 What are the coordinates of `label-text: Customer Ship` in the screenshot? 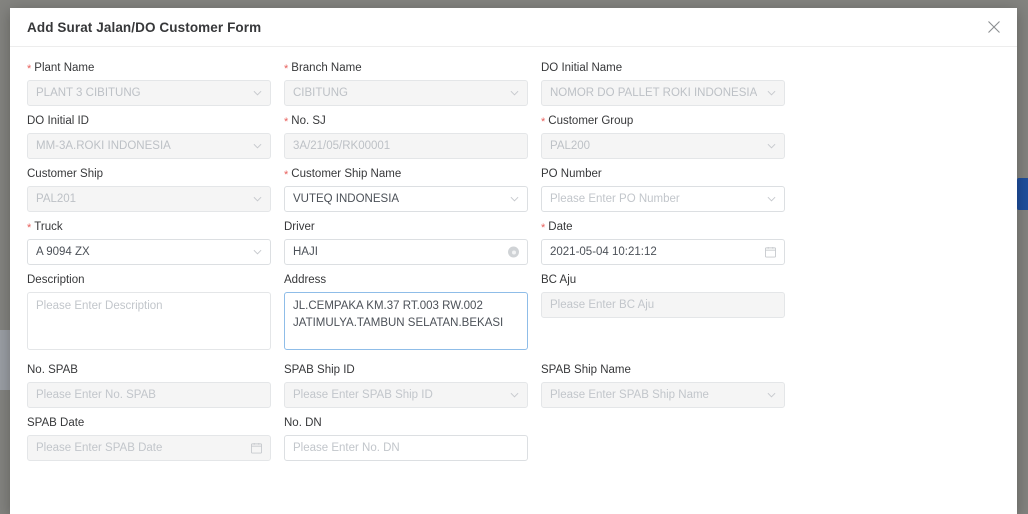 It's located at (65, 174).